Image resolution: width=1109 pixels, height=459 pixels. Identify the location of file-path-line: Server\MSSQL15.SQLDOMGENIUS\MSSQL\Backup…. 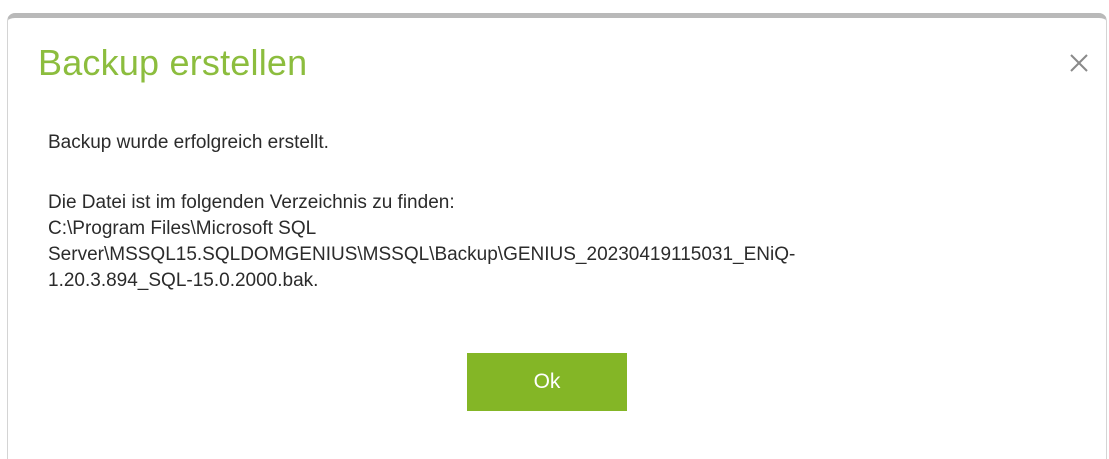
(422, 254).